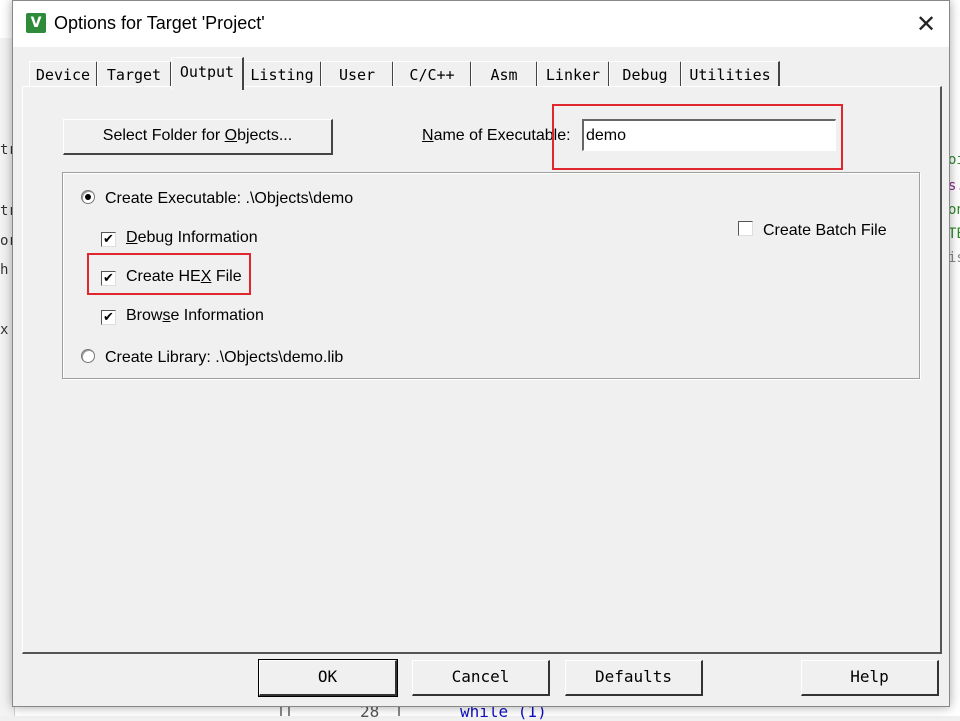 This screenshot has width=960, height=721. What do you see at coordinates (4, 330) in the screenshot?
I see `bg-fragment: x` at bounding box center [4, 330].